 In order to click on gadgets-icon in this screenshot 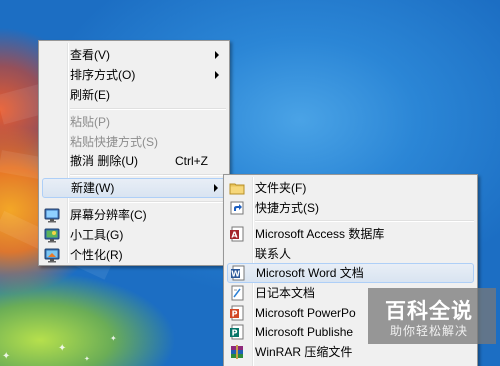, I will do `click(52, 235)`.